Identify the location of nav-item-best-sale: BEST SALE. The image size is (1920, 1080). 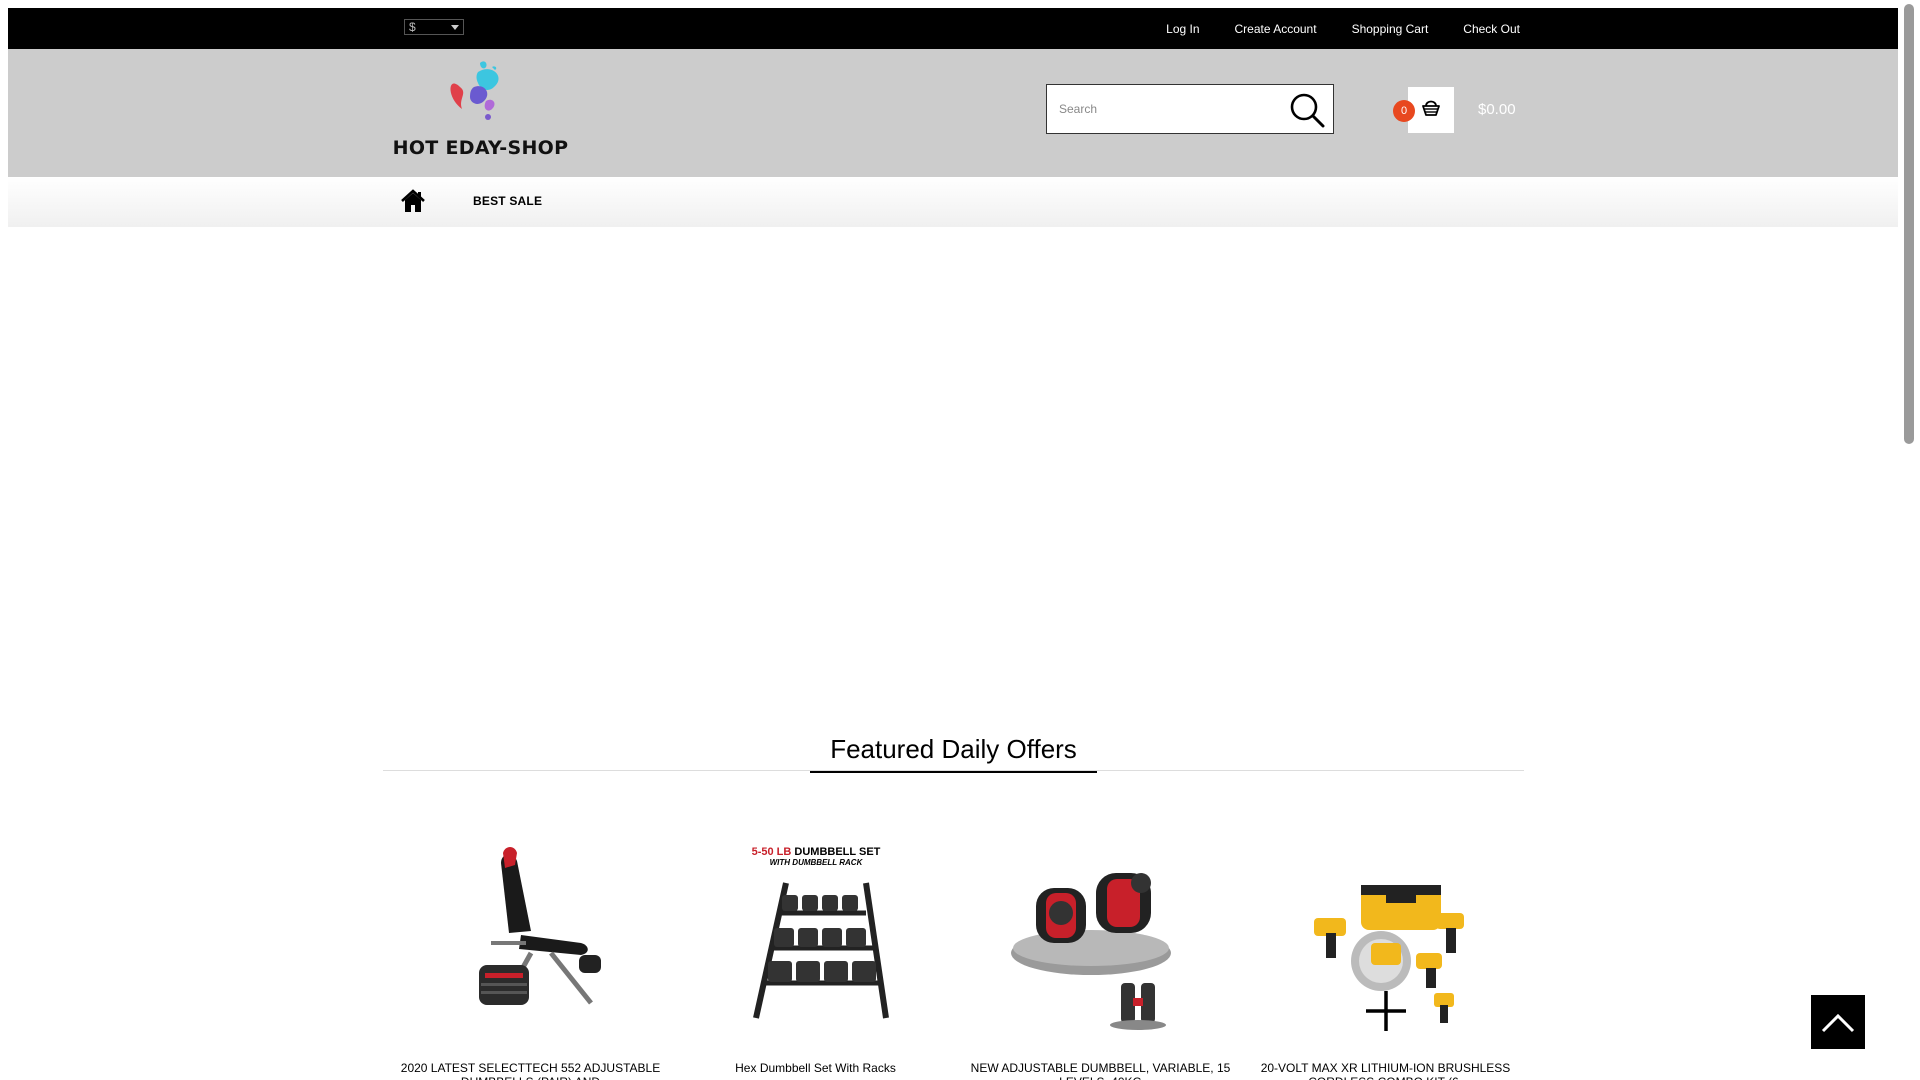
(507, 201).